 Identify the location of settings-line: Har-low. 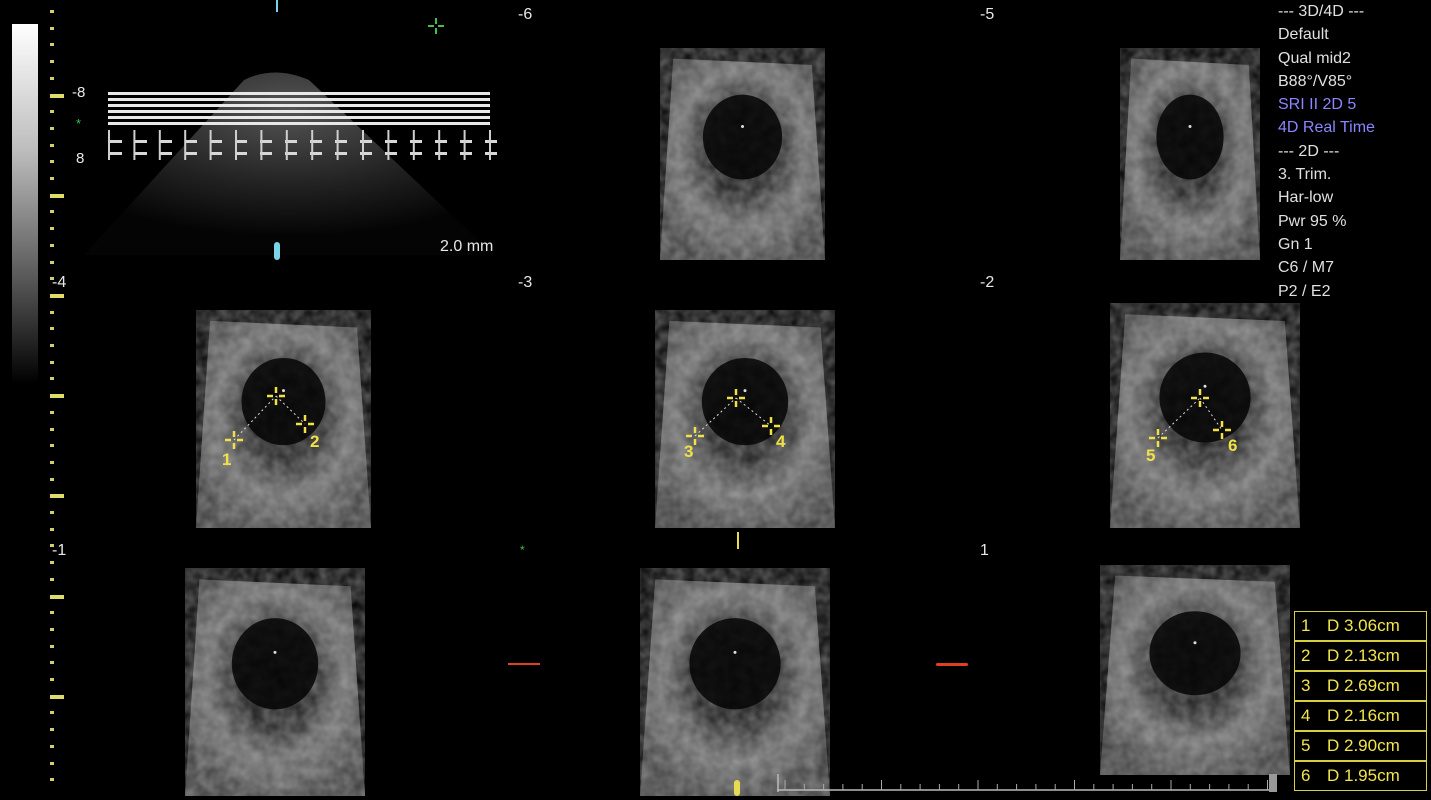
(1306, 198).